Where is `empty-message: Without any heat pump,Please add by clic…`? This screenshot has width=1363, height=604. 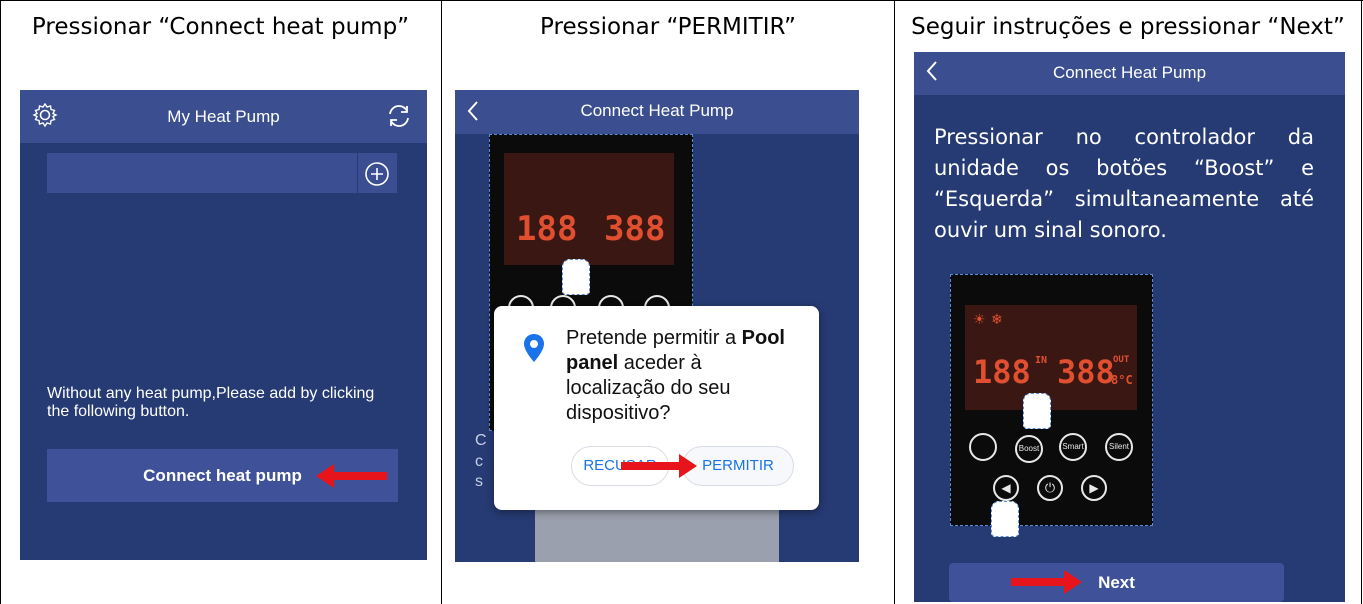
empty-message: Without any heat pump,Please add by clic… is located at coordinates (211, 402).